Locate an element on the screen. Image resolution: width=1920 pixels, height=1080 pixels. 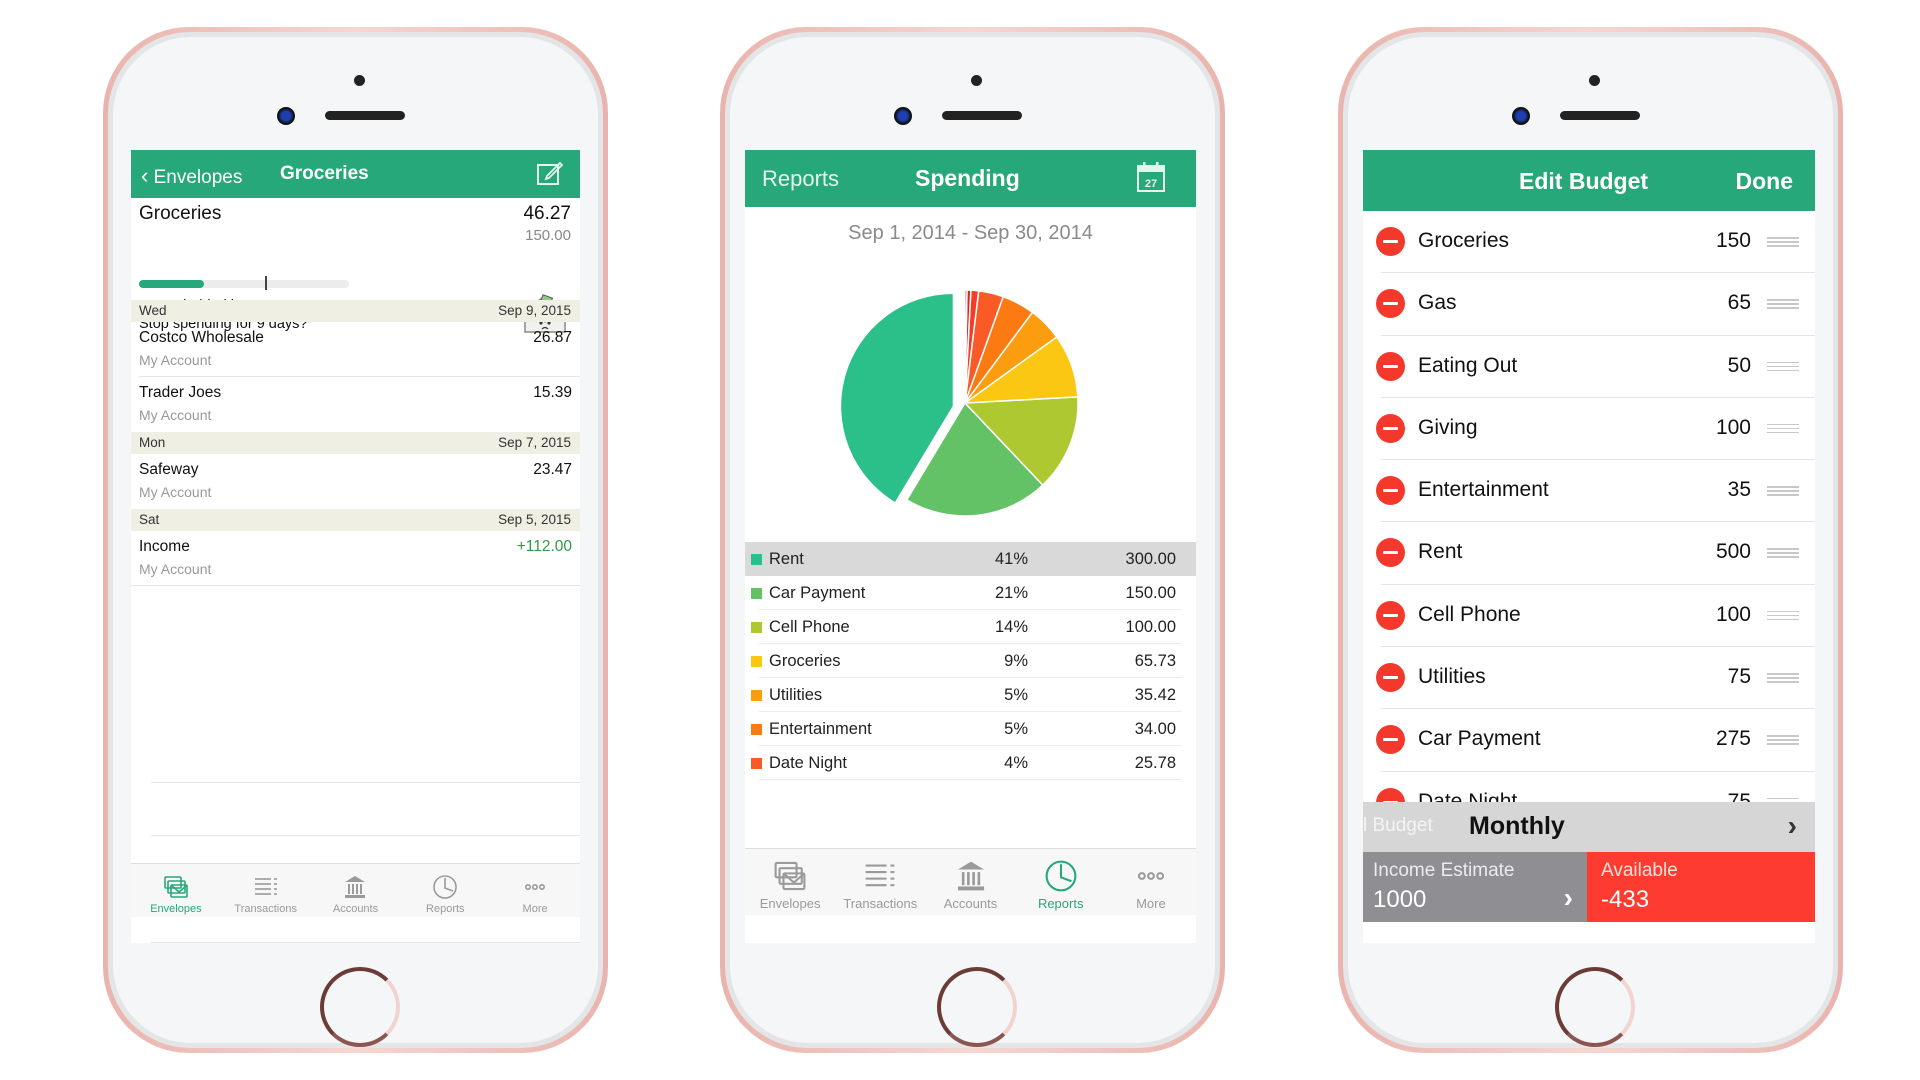
back-button: ‹ Envelopes is located at coordinates (191, 176).